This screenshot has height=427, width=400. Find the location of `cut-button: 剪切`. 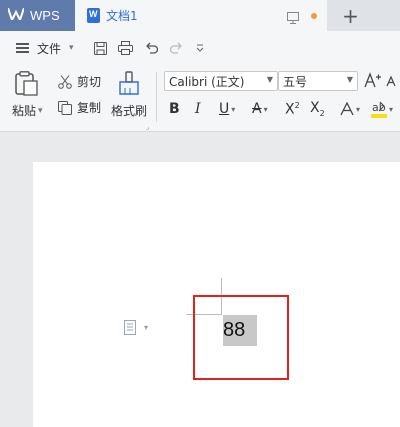

cut-button: 剪切 is located at coordinates (79, 81).